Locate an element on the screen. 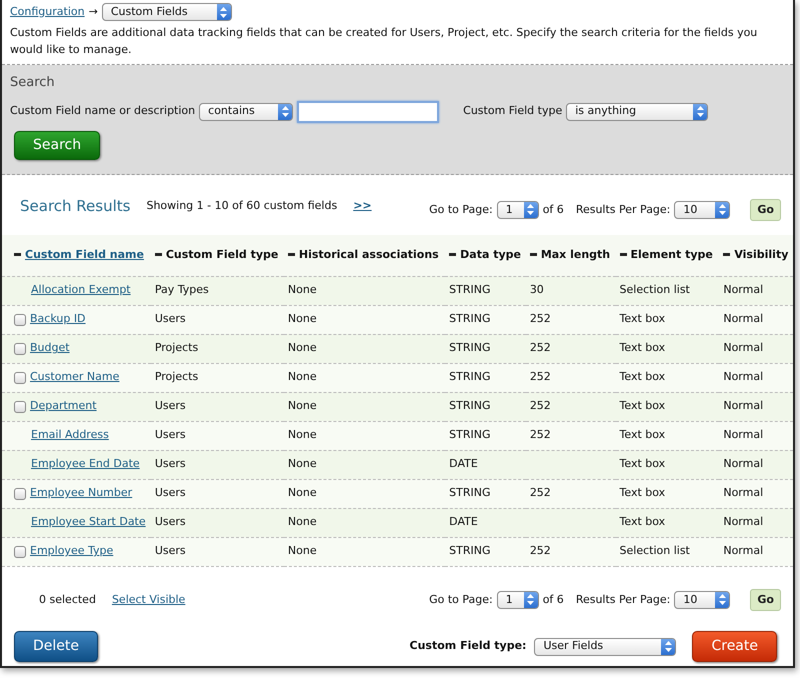 The width and height of the screenshot is (800, 678). page-type-select: Custom Fields is located at coordinates (167, 12).